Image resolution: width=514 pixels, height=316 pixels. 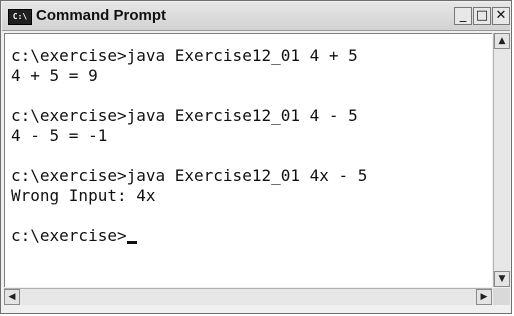 I want to click on console-app-icon: C:\, so click(x=20, y=17).